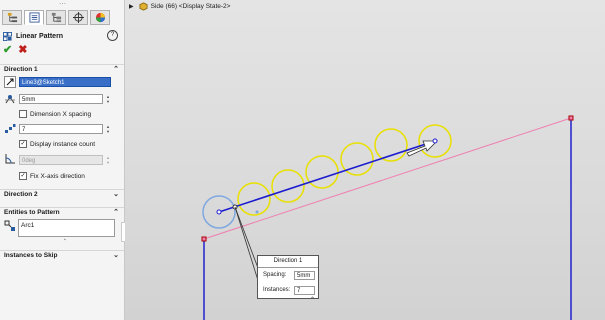  Describe the element at coordinates (65, 240) in the screenshot. I see `listbox-resize-handle: ▪` at that location.